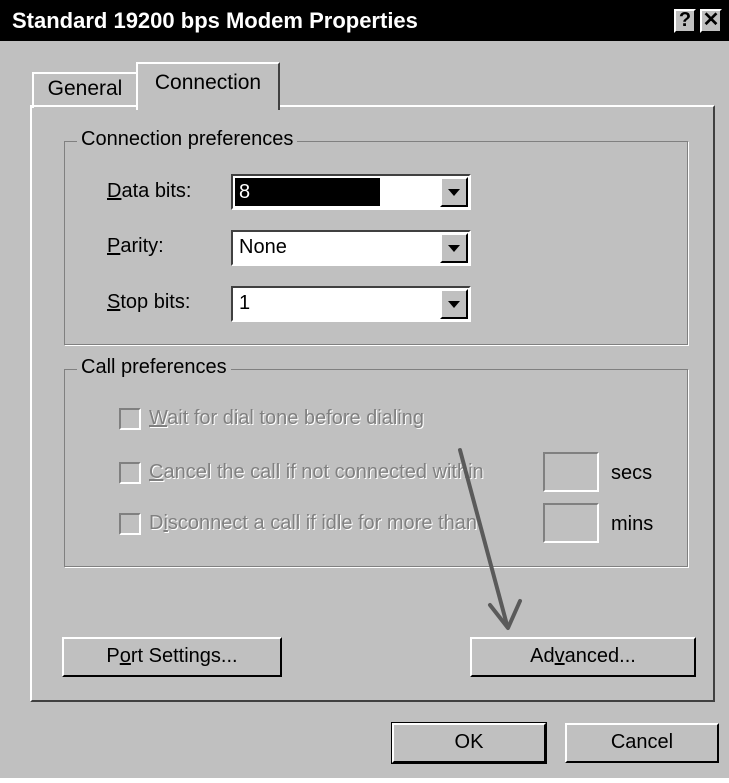  What do you see at coordinates (490, 539) in the screenshot?
I see `annotation-arrow` at bounding box center [490, 539].